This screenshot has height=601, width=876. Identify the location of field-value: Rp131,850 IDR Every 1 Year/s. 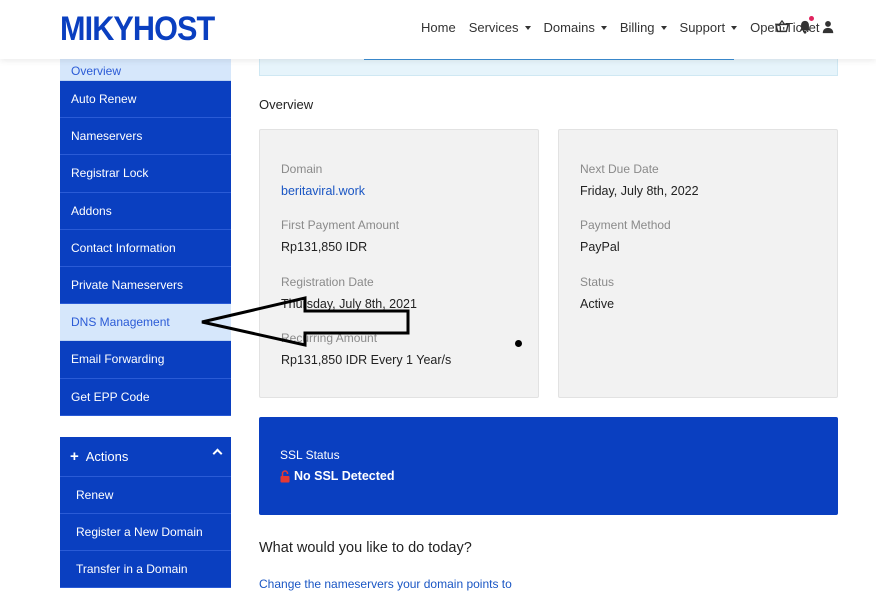
(366, 360).